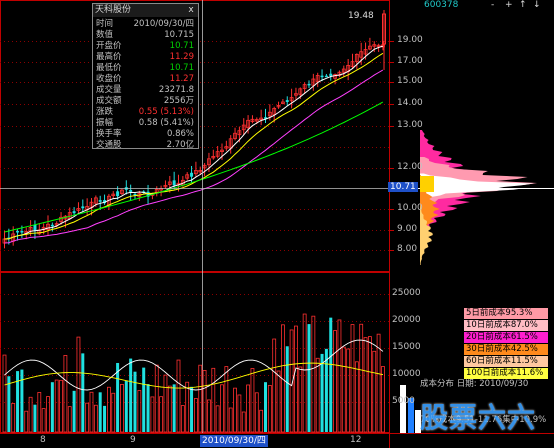 The image size is (554, 448). Describe the element at coordinates (181, 57) in the screenshot. I see `popup-row-value: 11.29` at that location.